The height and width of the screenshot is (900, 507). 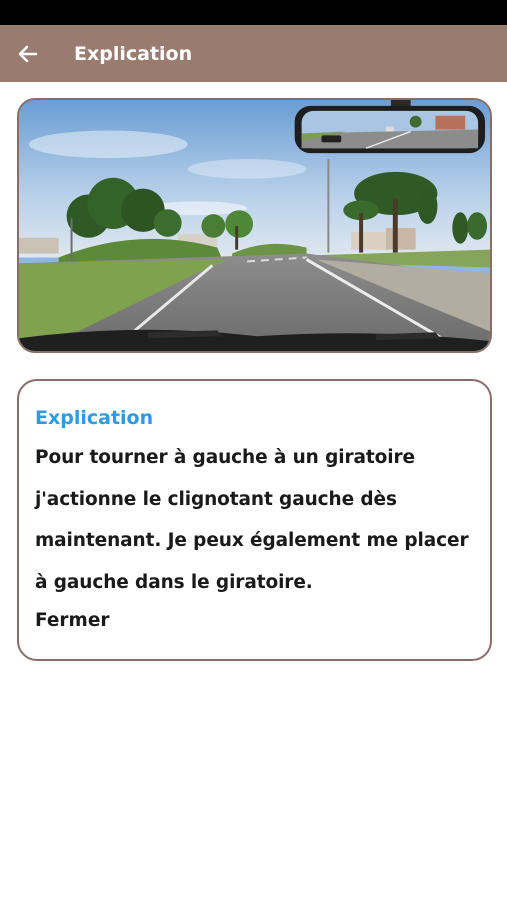 I want to click on close-button: Fermer, so click(x=72, y=621).